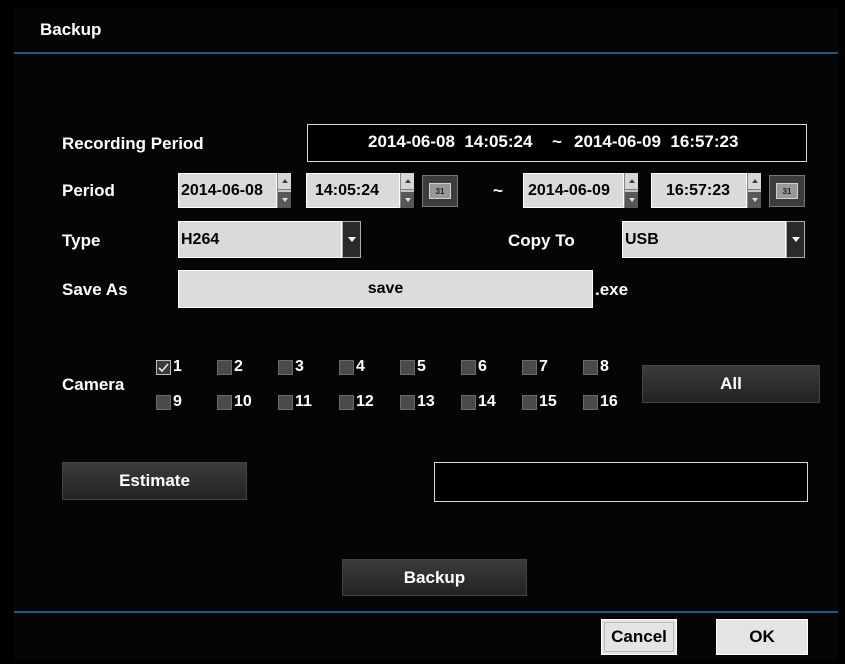 Image resolution: width=845 pixels, height=664 pixels. I want to click on ok-button: OK, so click(762, 637).